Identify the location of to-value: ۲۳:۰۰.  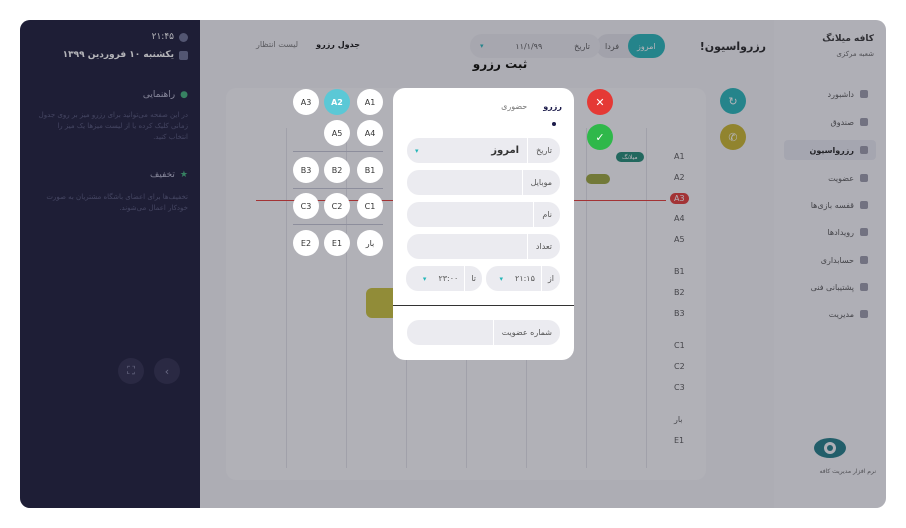
(448, 278).